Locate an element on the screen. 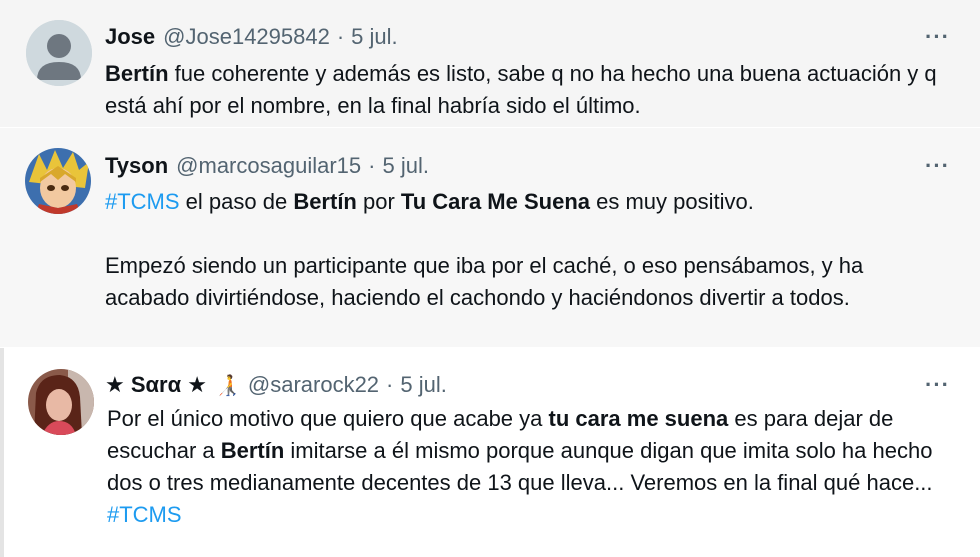 The width and height of the screenshot is (980, 557). author-handle: @Jose14295842 is located at coordinates (246, 37).